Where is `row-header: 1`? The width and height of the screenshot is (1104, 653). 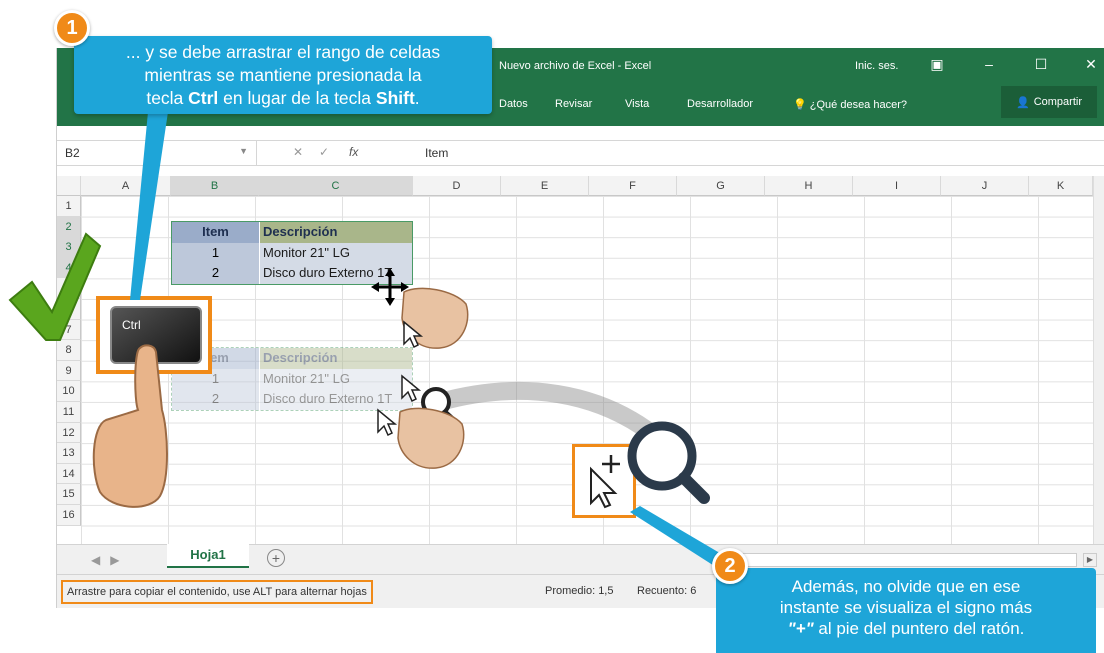 row-header: 1 is located at coordinates (69, 206).